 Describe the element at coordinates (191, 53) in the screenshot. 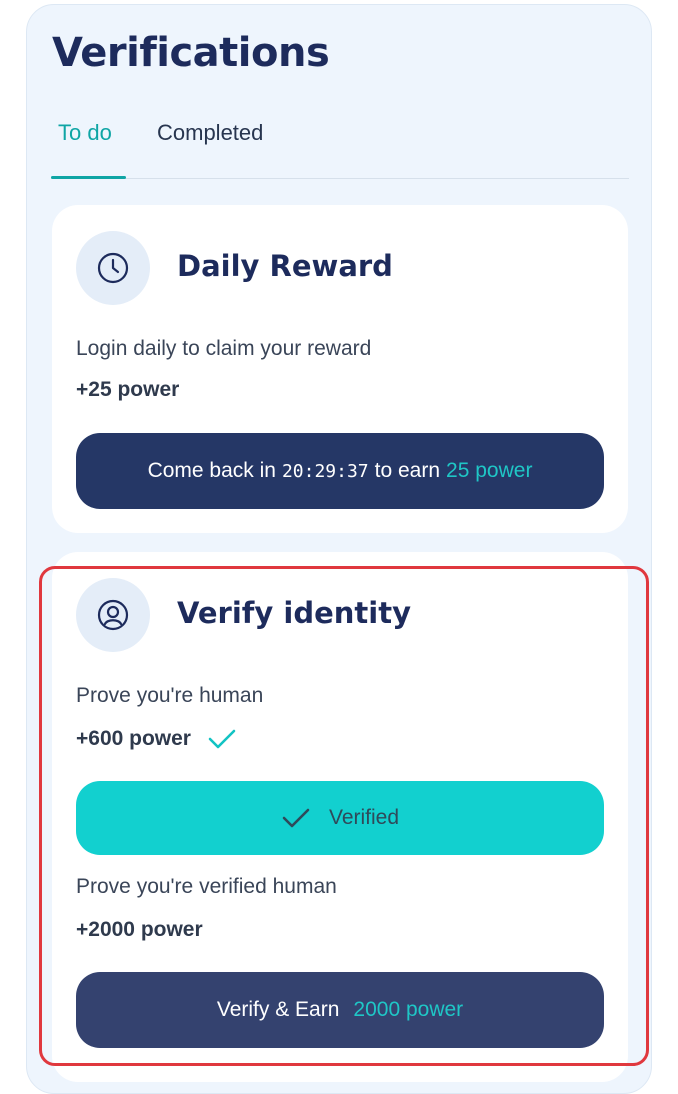

I see `page-title: Verifications` at that location.